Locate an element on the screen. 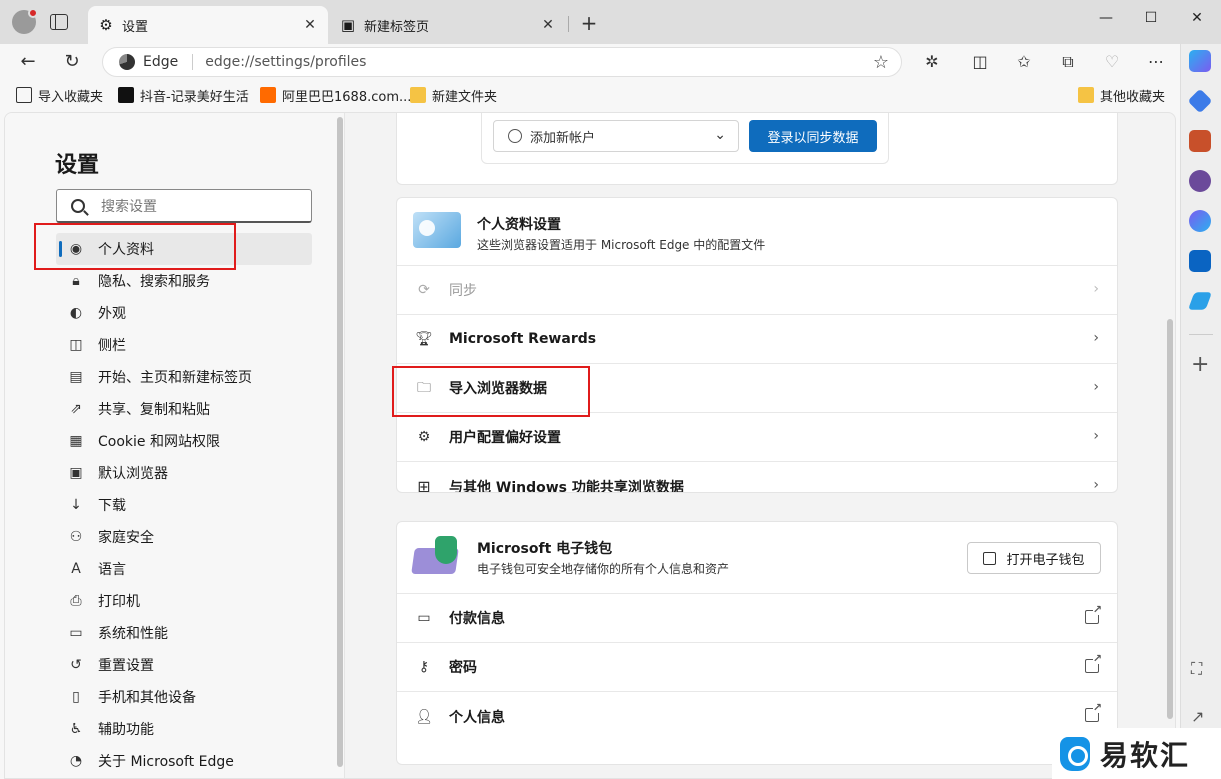 Image resolution: width=1221 pixels, height=779 pixels. import-favorites-icon is located at coordinates (24, 95).